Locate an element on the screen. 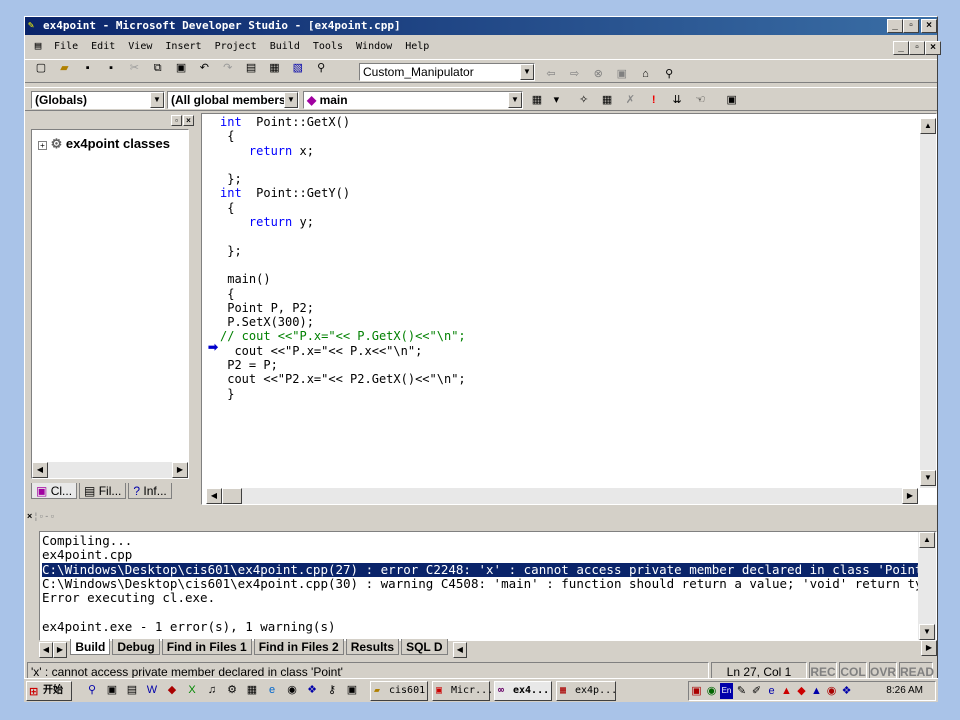 The height and width of the screenshot is (720, 960). output-tab: Debug is located at coordinates (136, 647).